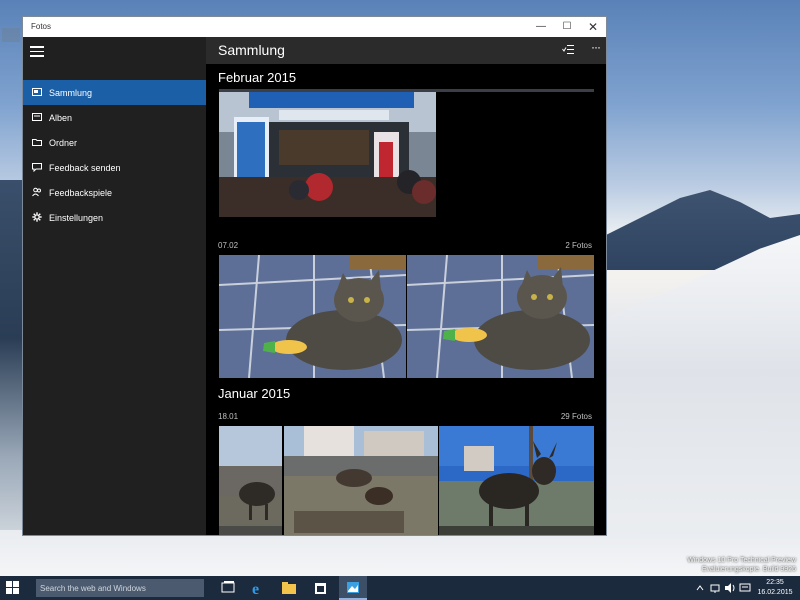 The image size is (800, 600). What do you see at coordinates (37, 167) in the screenshot?
I see `feedback-icon` at bounding box center [37, 167].